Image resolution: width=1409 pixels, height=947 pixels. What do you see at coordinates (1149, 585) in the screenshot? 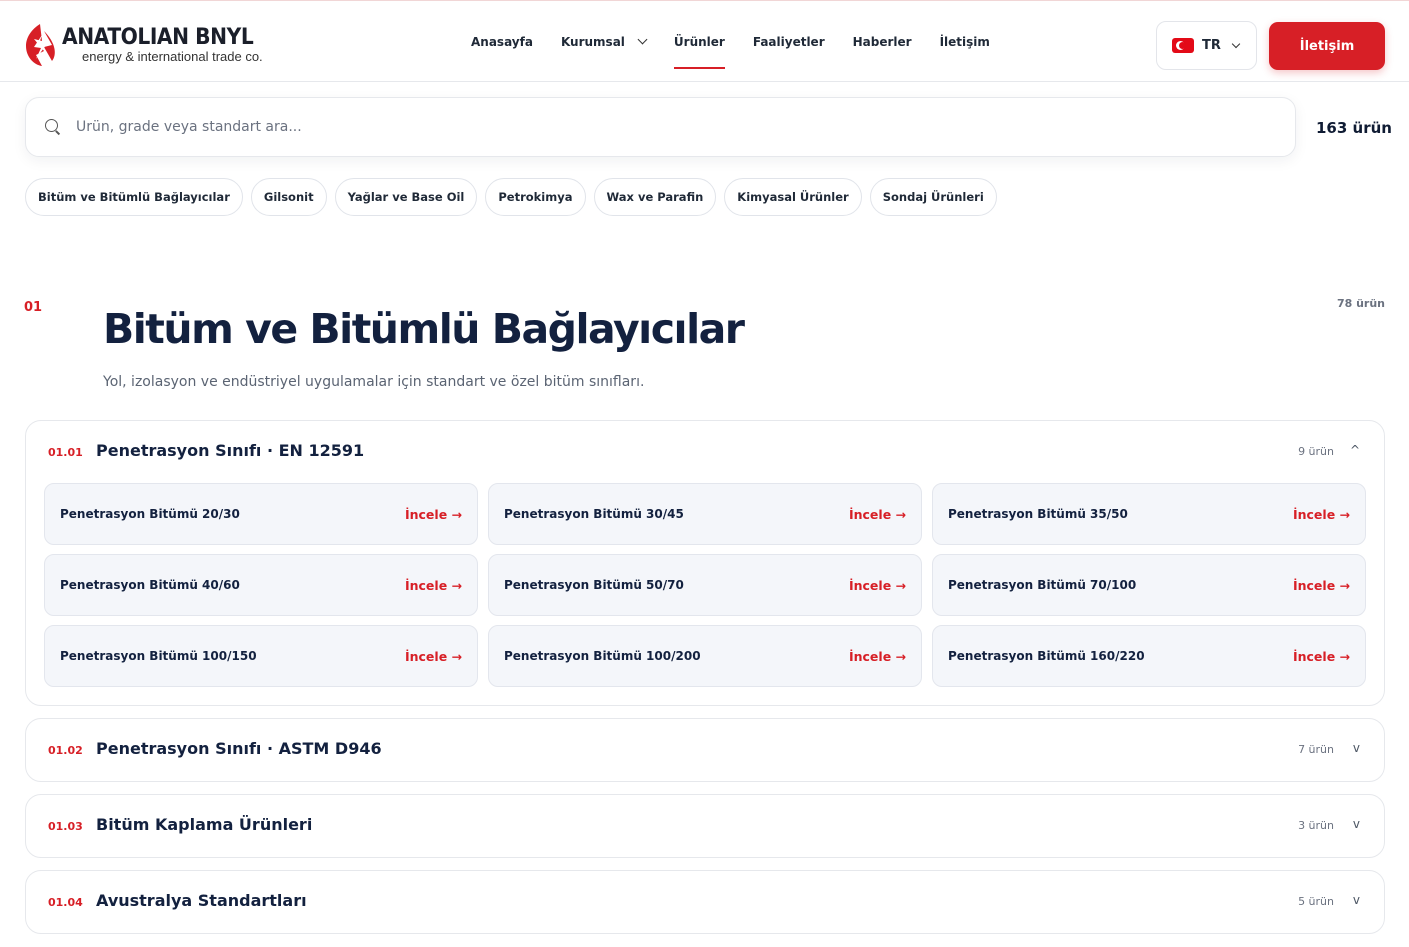
I see `product-card: Penetrasyon Bitümü 70/100 İncele →` at bounding box center [1149, 585].